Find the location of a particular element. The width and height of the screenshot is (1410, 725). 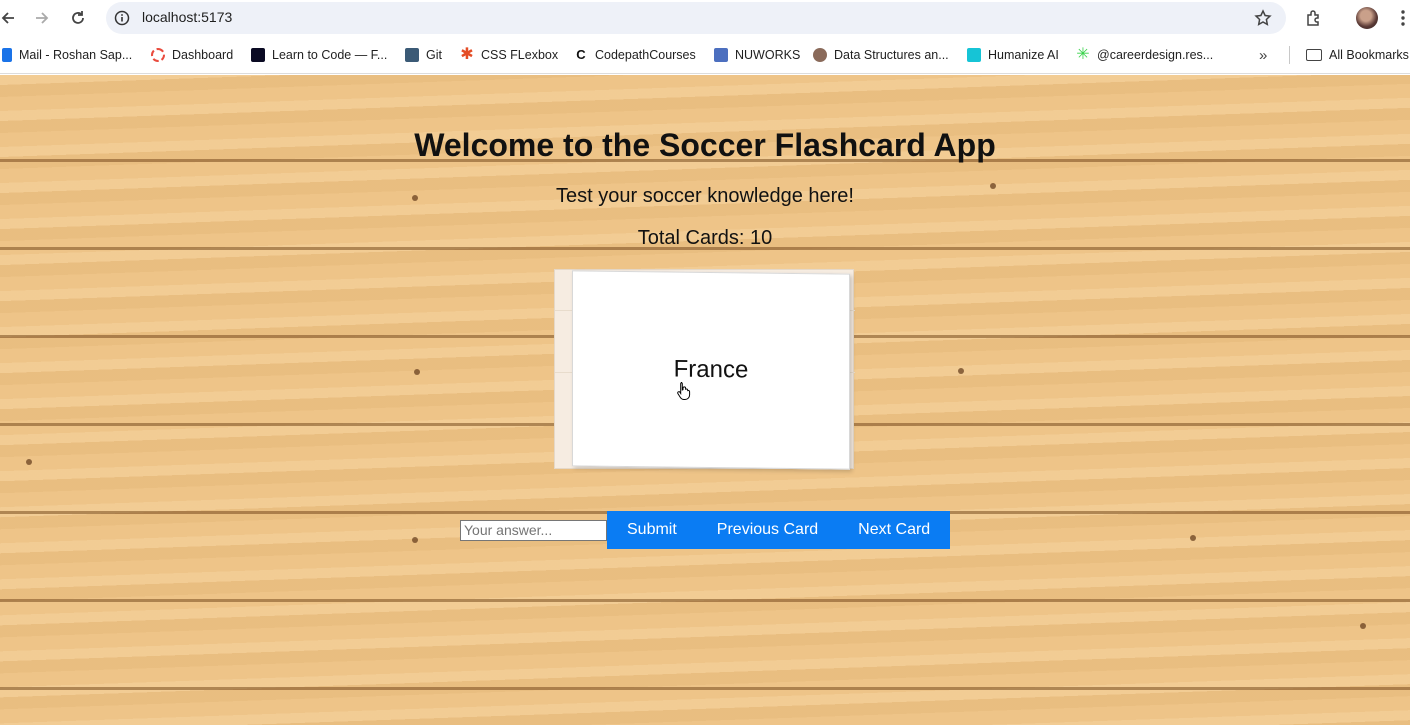

address-bar is located at coordinates (696, 18).